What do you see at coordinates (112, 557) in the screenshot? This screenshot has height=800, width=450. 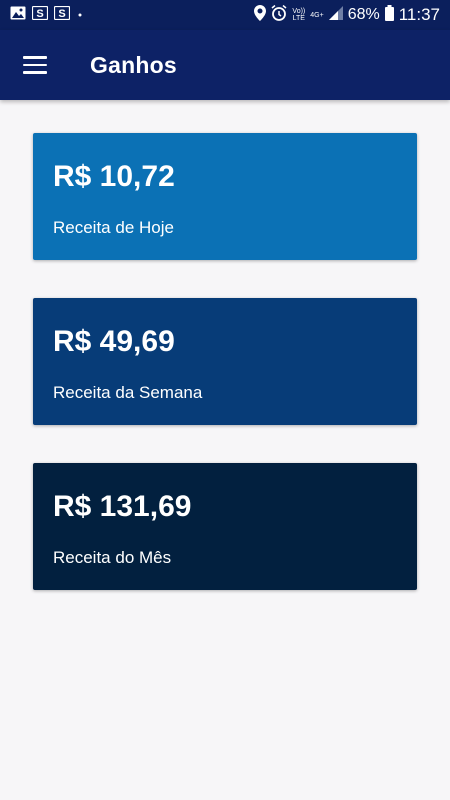 I see `month-revenue-label: Receita do Mês` at bounding box center [112, 557].